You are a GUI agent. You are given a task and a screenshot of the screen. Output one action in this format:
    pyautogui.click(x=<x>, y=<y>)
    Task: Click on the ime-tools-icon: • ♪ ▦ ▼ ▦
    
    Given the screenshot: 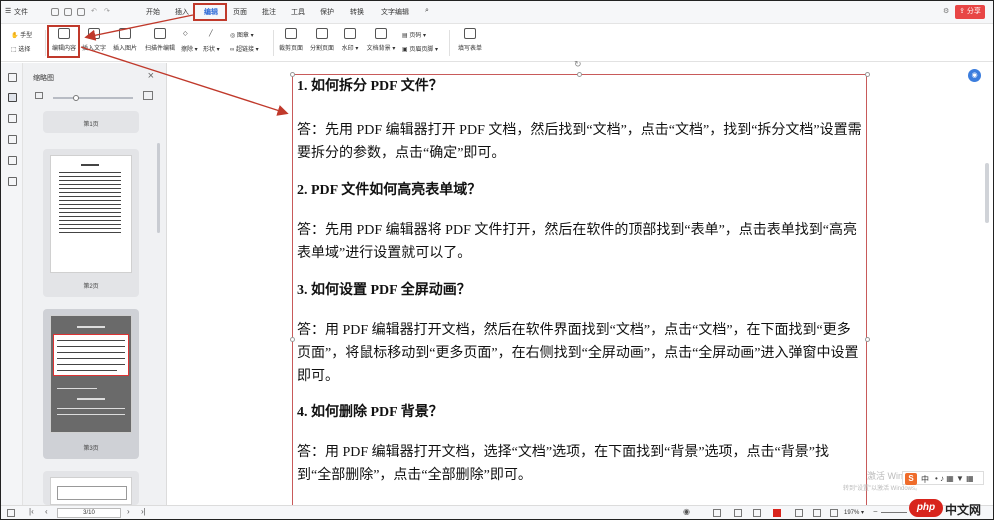 What is the action you would take?
    pyautogui.click(x=954, y=478)
    